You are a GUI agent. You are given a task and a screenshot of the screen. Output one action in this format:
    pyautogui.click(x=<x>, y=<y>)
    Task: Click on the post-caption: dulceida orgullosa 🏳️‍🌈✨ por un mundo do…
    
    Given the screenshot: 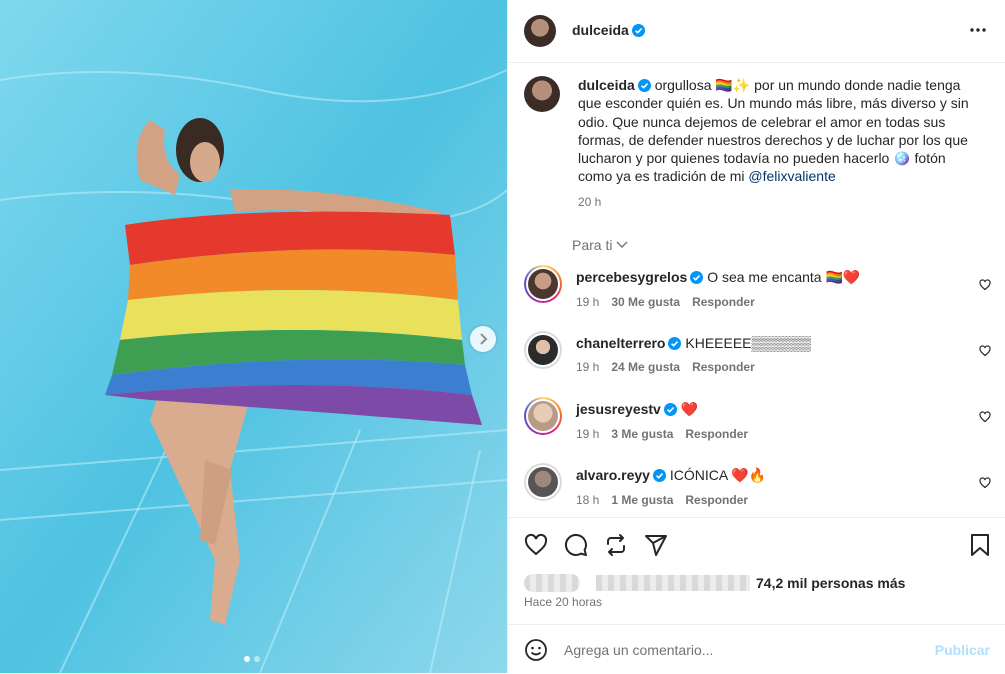 What is the action you would take?
    pyautogui.click(x=756, y=136)
    